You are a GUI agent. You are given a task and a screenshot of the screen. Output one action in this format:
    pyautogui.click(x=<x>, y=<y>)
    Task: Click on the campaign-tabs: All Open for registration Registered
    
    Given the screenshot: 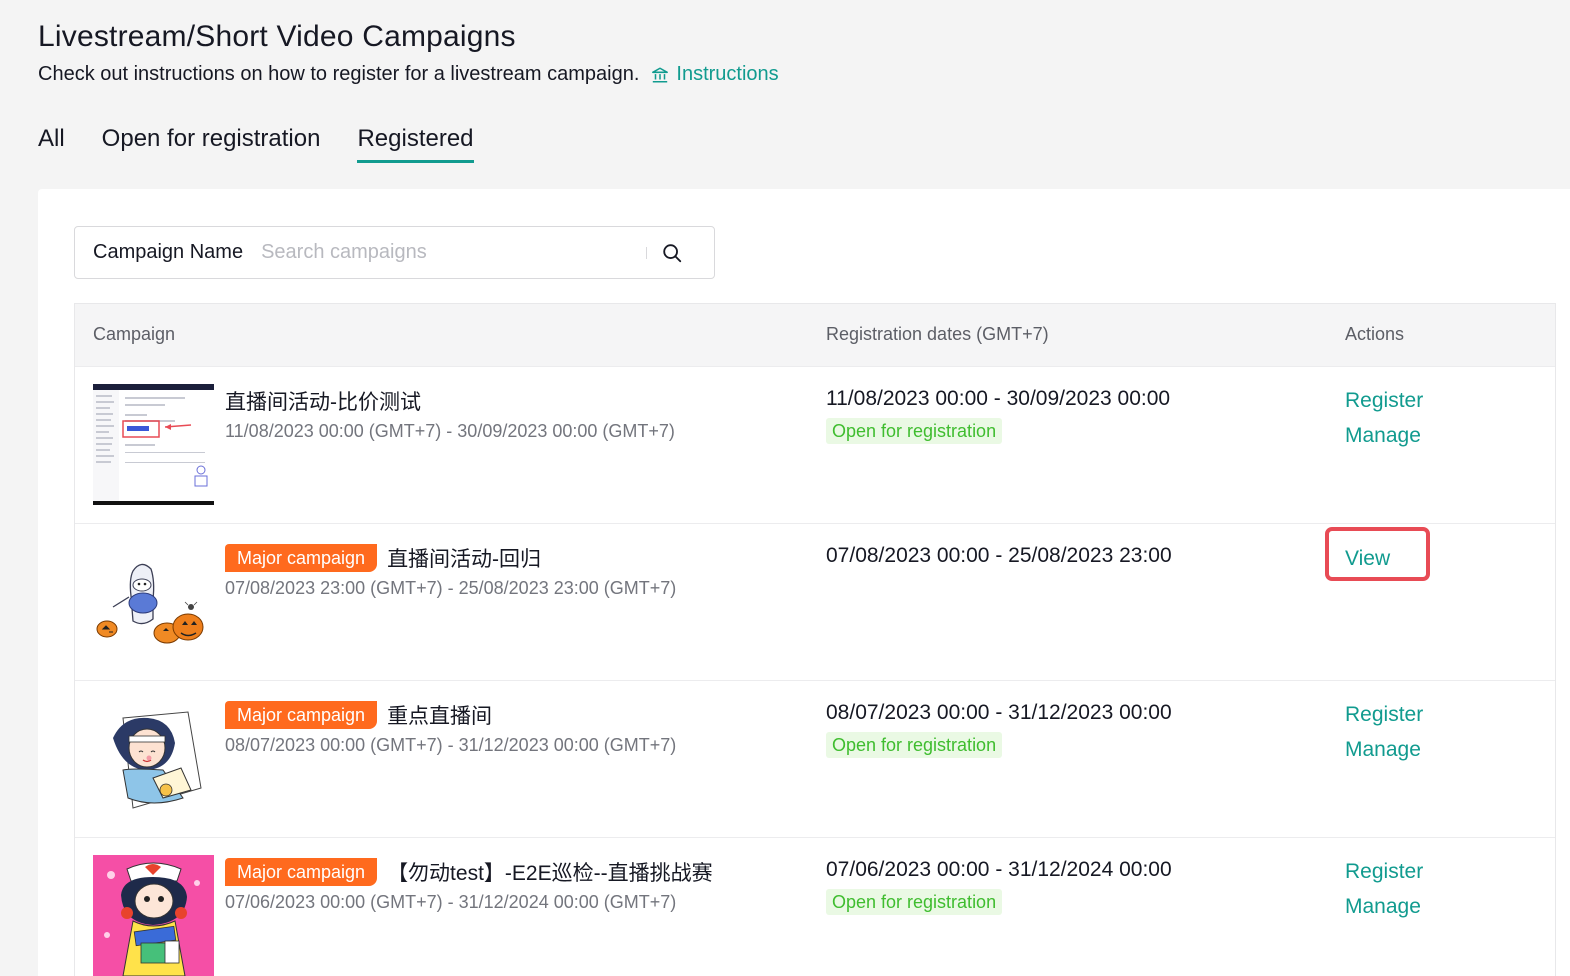 What is the action you would take?
    pyautogui.click(x=274, y=144)
    